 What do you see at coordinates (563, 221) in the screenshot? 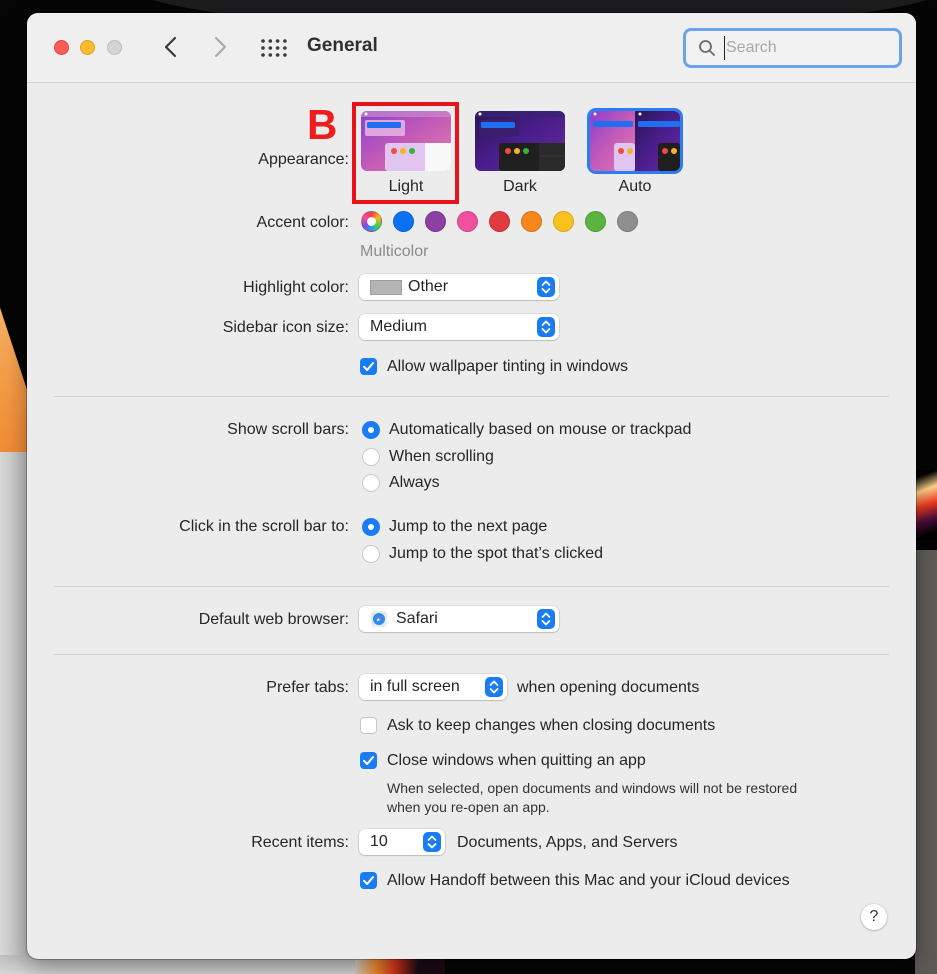
I see `accent-yellow-swatch` at bounding box center [563, 221].